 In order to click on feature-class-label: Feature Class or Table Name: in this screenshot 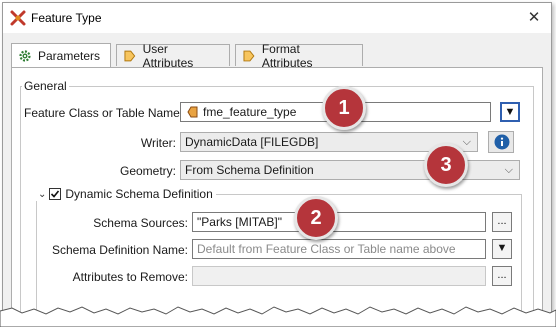, I will do `click(104, 113)`.